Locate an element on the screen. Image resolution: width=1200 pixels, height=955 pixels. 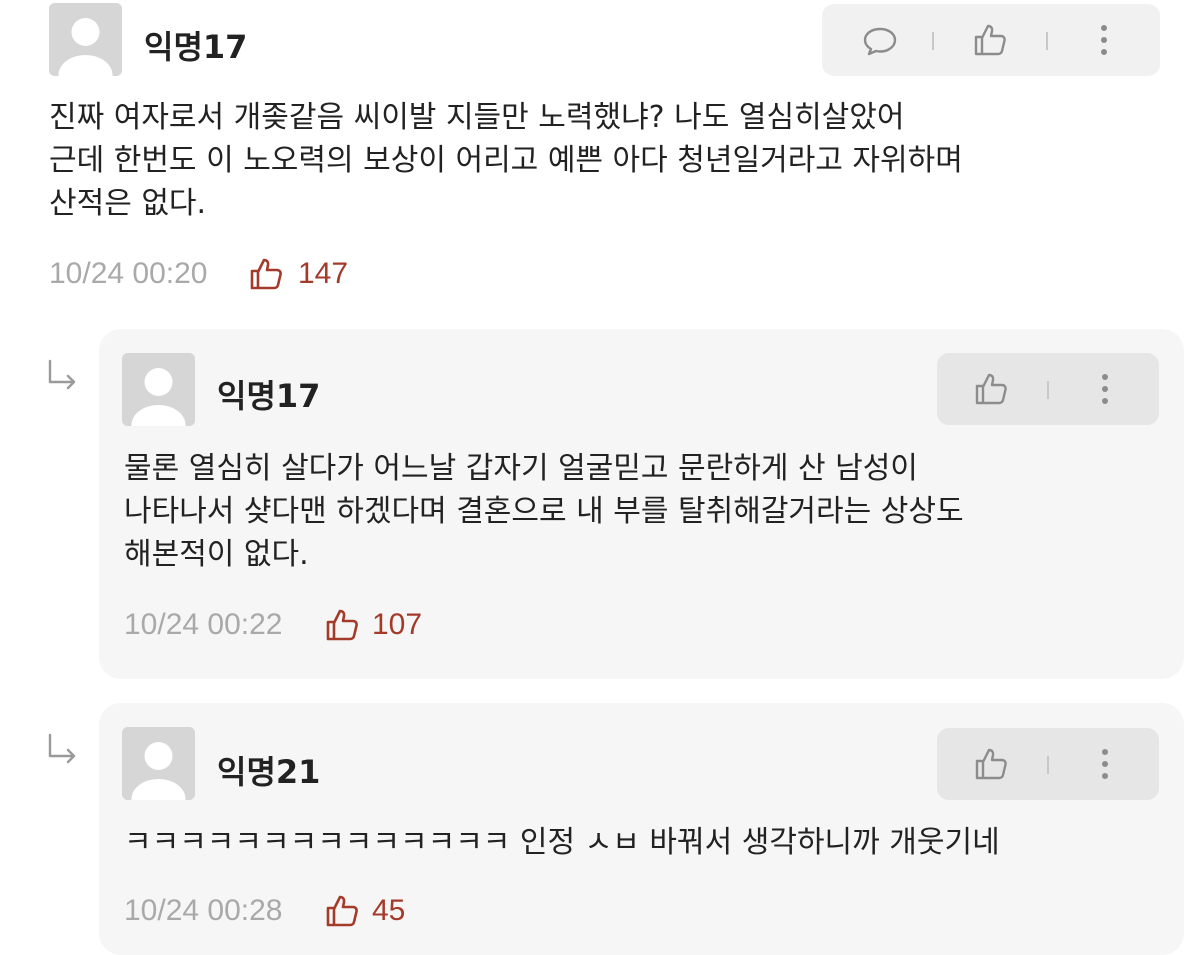
like-count: 45 is located at coordinates (389, 910).